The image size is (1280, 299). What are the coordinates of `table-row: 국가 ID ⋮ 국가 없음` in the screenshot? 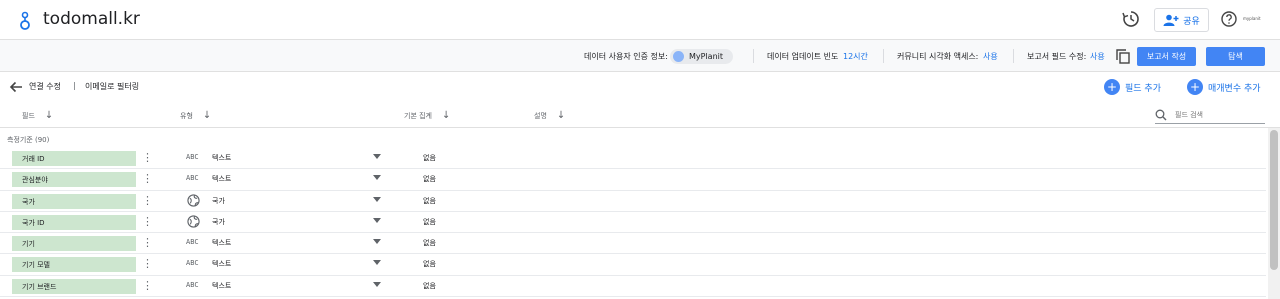 It's located at (633, 223).